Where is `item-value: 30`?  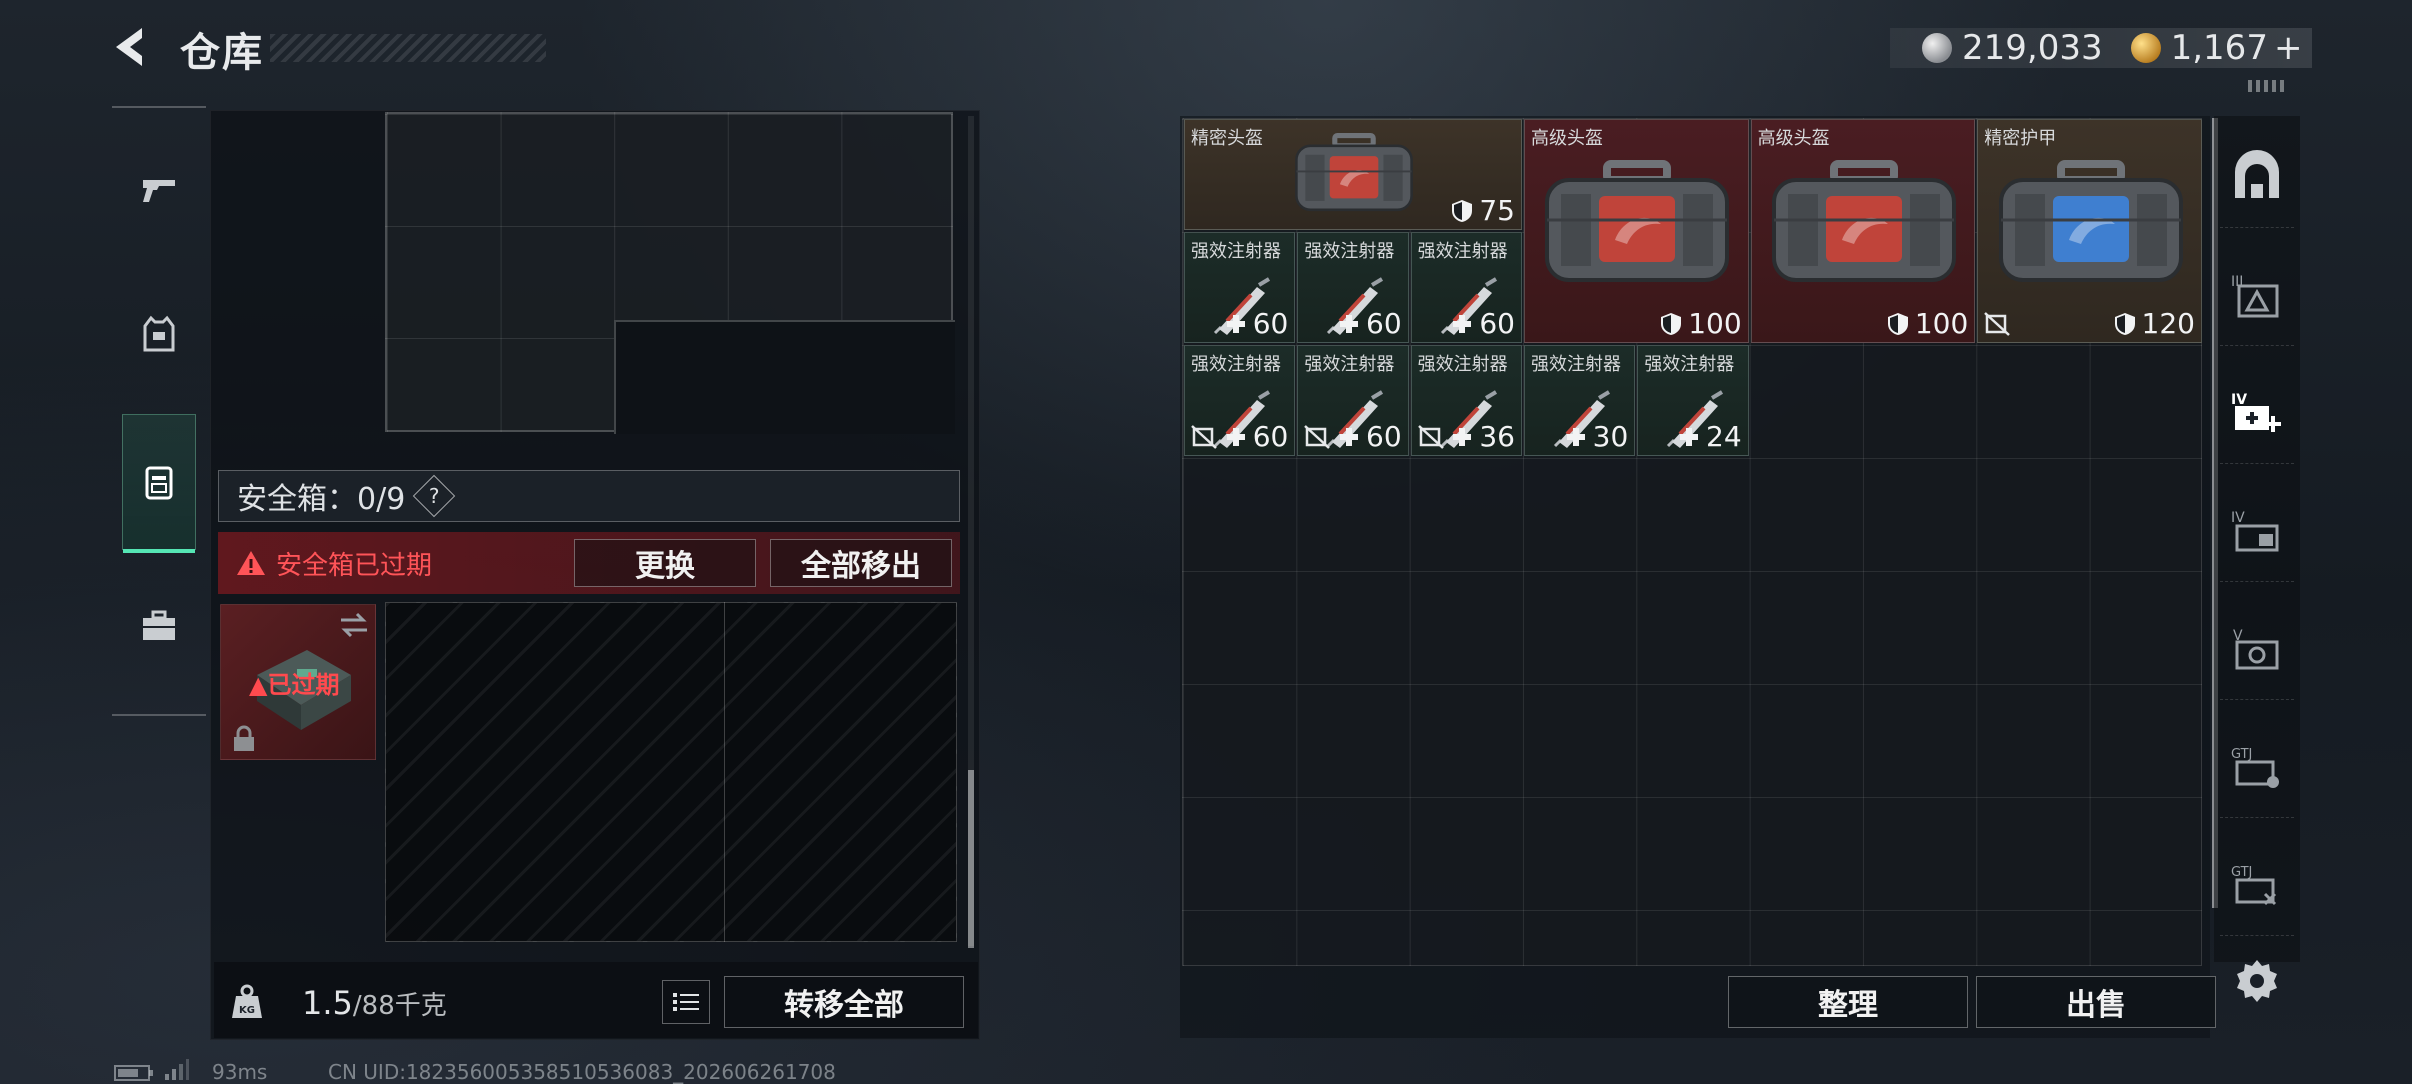 item-value: 30 is located at coordinates (1596, 436).